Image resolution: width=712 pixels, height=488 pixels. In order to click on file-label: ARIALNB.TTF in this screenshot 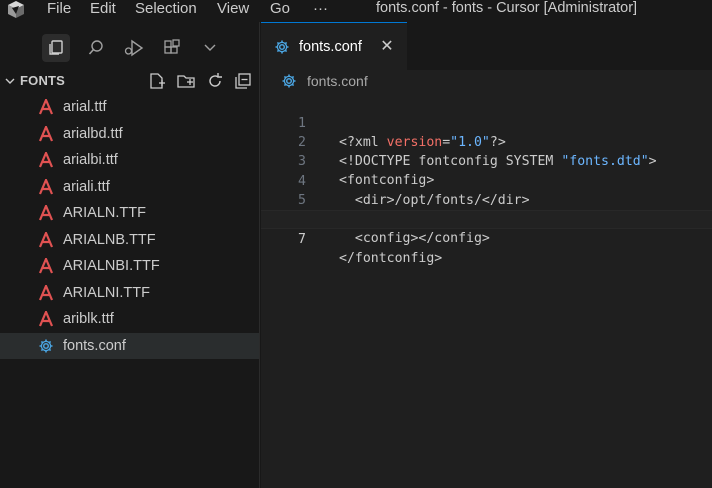, I will do `click(109, 239)`.